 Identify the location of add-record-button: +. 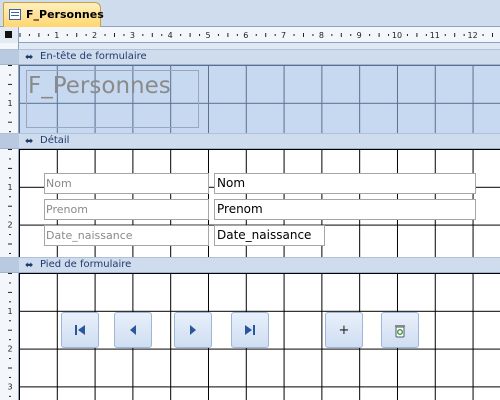
(344, 330).